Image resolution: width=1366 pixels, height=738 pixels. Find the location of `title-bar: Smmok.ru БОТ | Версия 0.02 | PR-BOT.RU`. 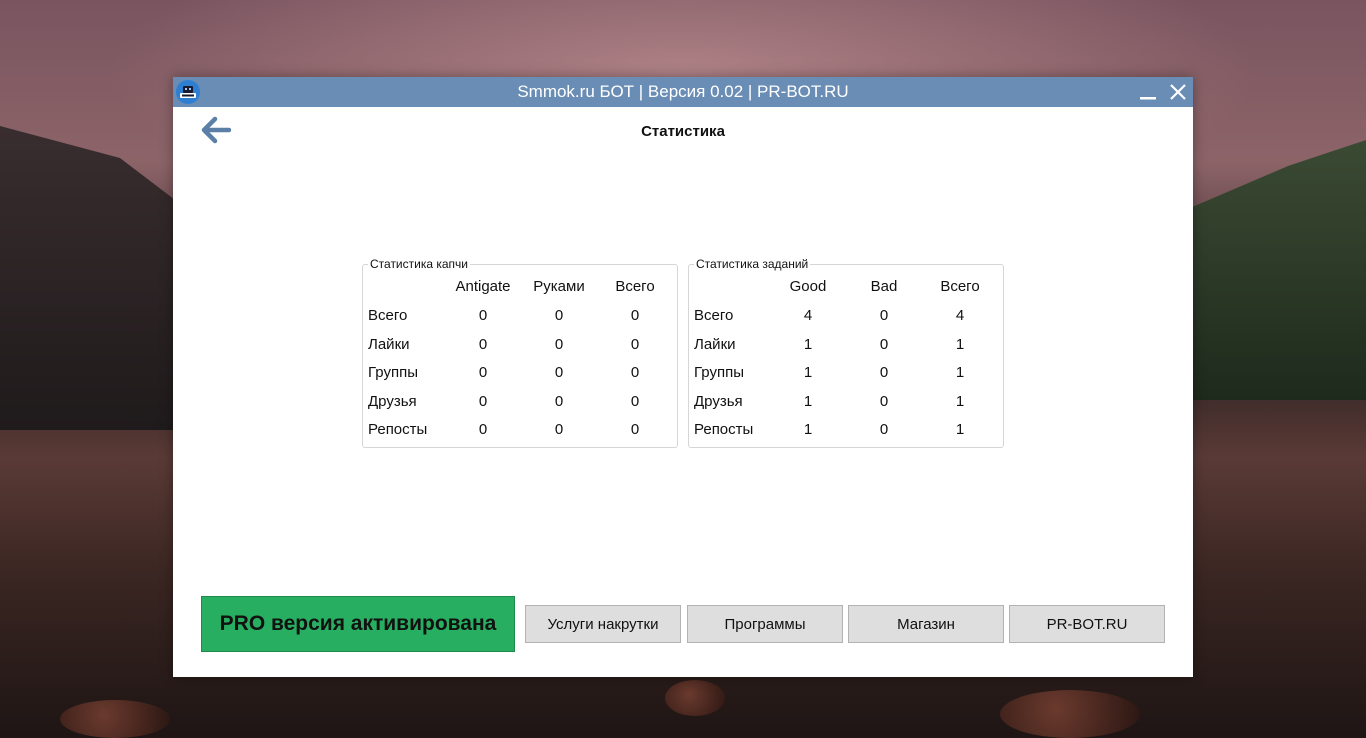

title-bar: Smmok.ru БОТ | Версия 0.02 | PR-BOT.RU is located at coordinates (683, 92).